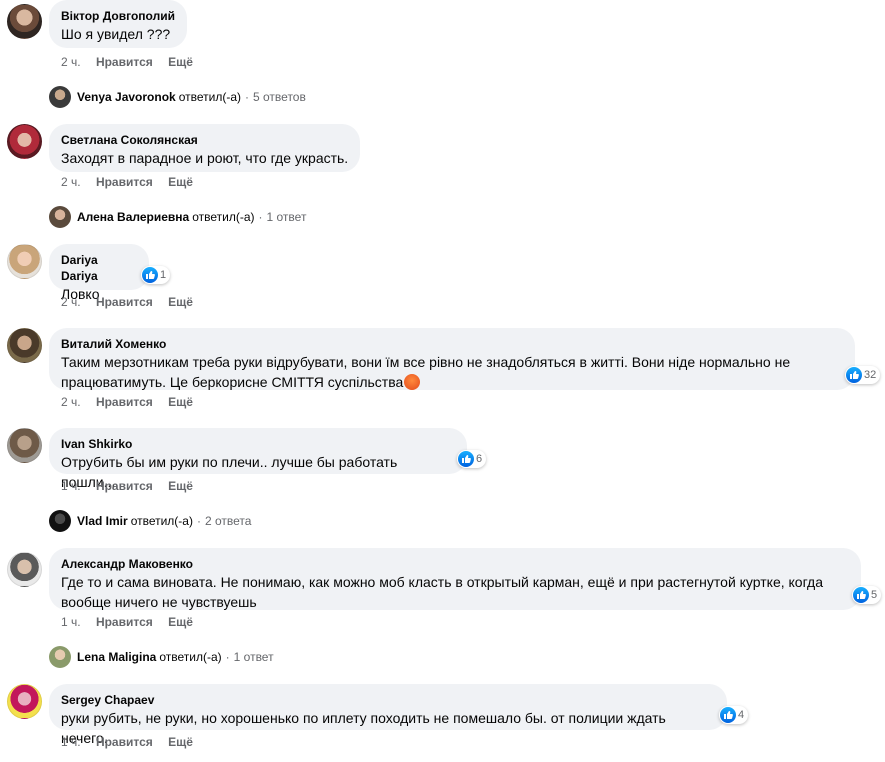  I want to click on comment-text-line: вообще ничего не чувствуешь, so click(159, 602).